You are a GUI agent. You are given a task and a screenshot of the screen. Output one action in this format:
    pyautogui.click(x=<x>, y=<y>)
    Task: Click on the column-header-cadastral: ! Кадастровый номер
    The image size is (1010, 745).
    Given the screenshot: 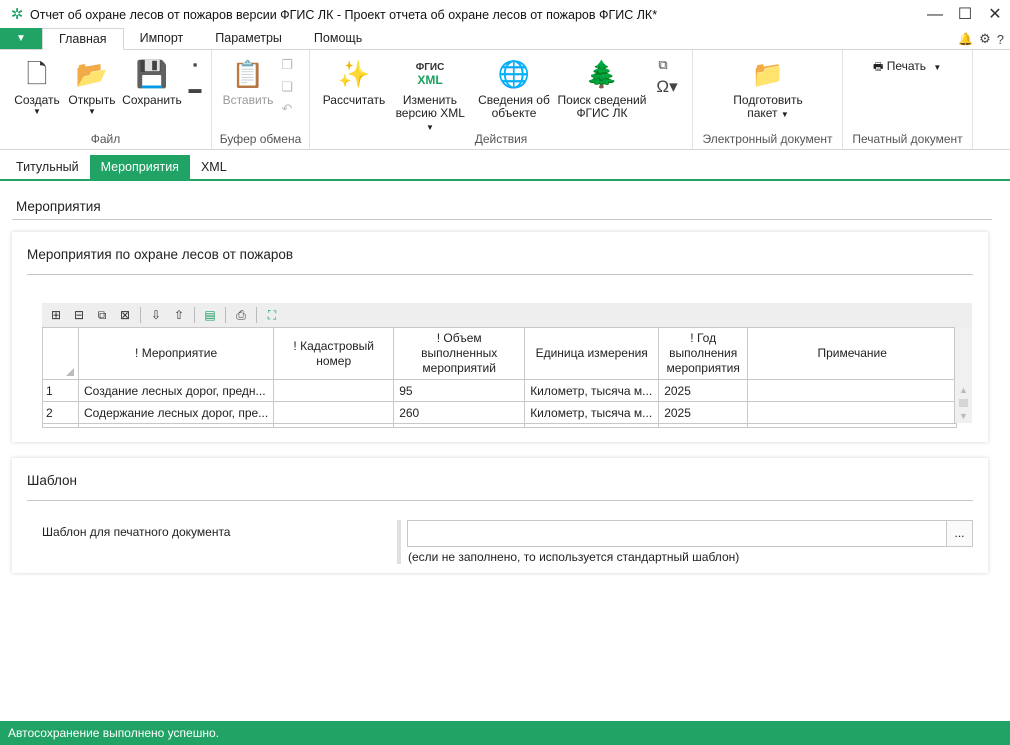 What is the action you would take?
    pyautogui.click(x=334, y=353)
    